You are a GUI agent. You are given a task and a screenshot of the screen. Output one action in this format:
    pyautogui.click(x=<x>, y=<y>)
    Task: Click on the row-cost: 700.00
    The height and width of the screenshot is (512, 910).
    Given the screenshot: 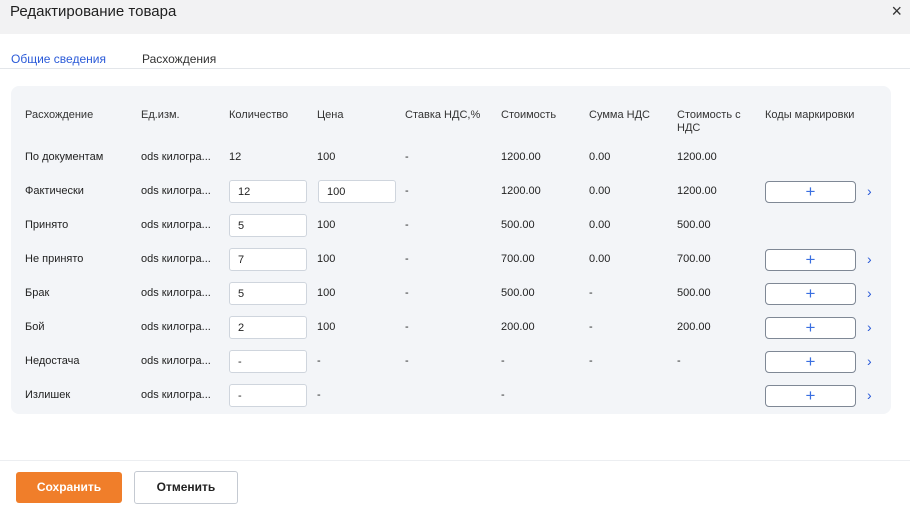 What is the action you would take?
    pyautogui.click(x=518, y=259)
    